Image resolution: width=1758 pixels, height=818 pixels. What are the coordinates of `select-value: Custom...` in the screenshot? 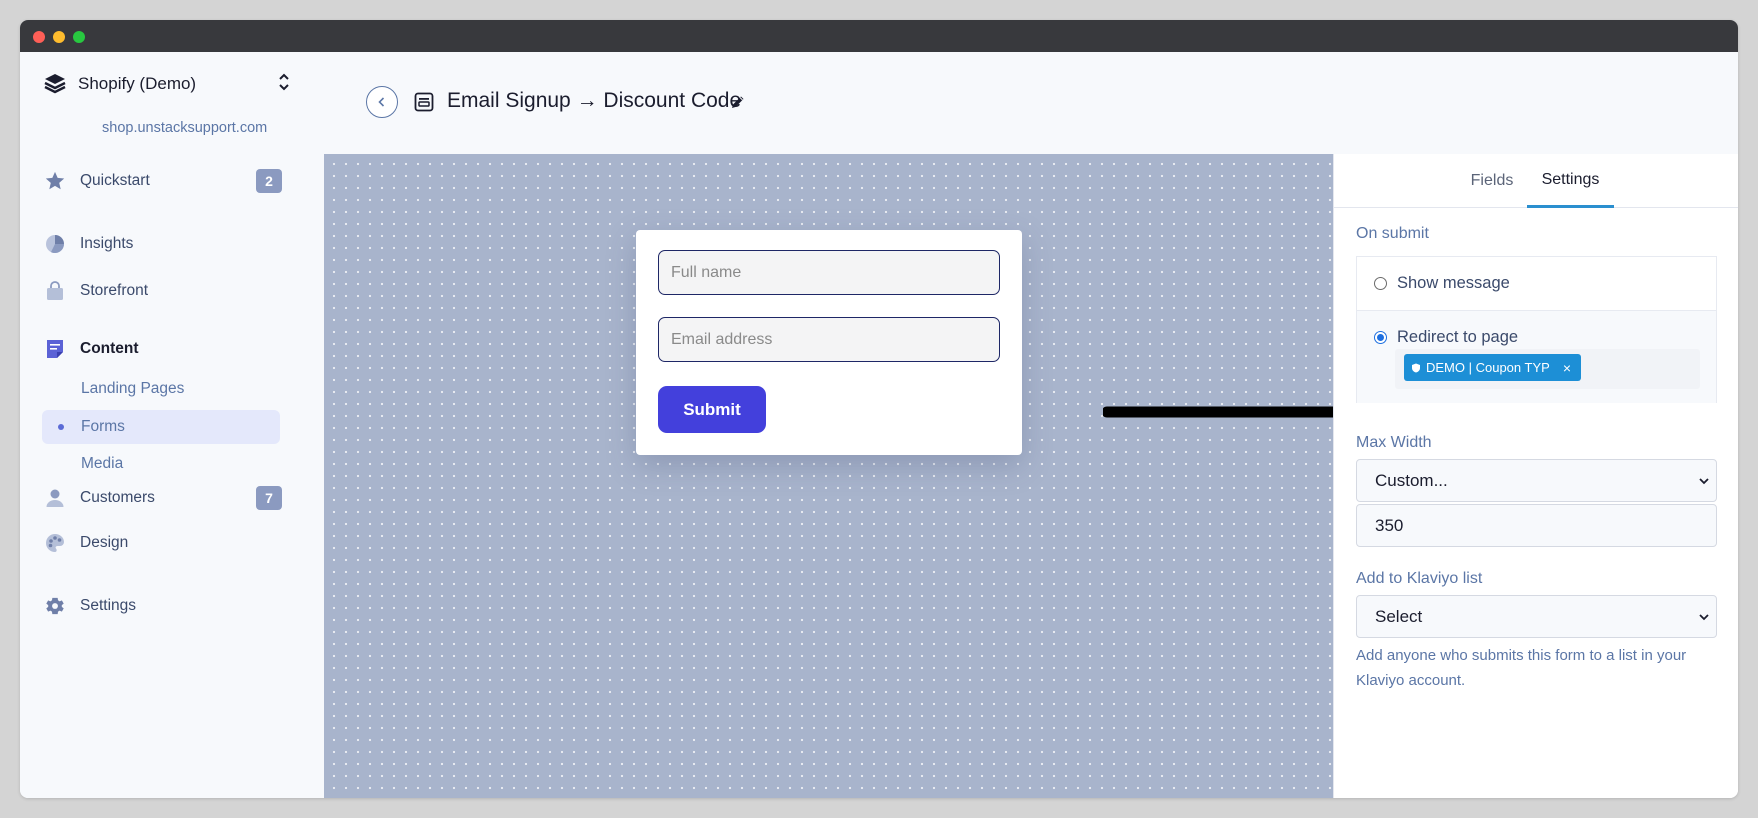 It's located at (1411, 480).